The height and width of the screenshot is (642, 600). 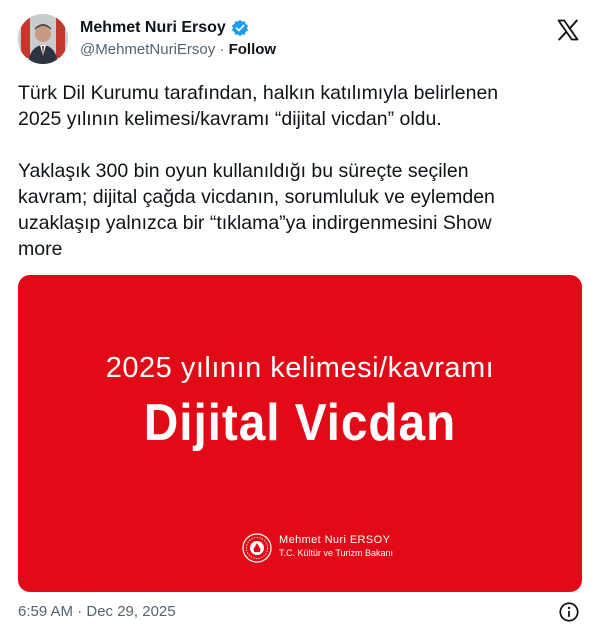 I want to click on signature-title: T.C. Kültür ve Turizm Bakanı, so click(x=336, y=553).